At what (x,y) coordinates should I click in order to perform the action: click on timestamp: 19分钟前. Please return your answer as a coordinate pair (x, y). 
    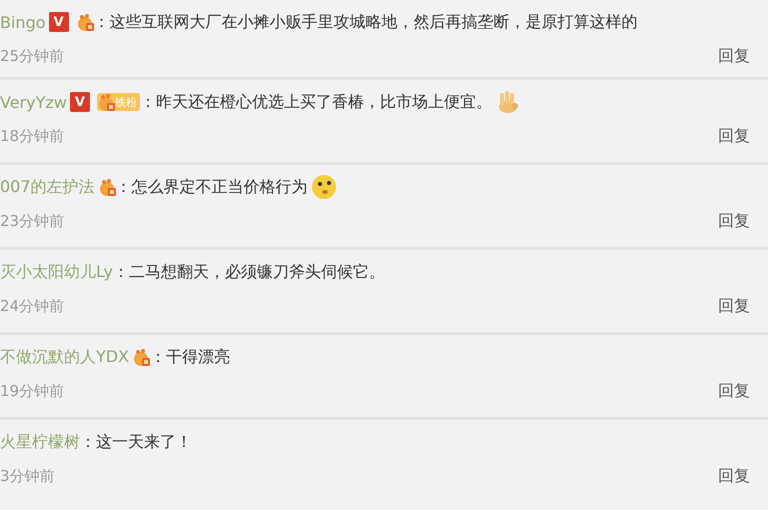
    Looking at the image, I should click on (32, 391).